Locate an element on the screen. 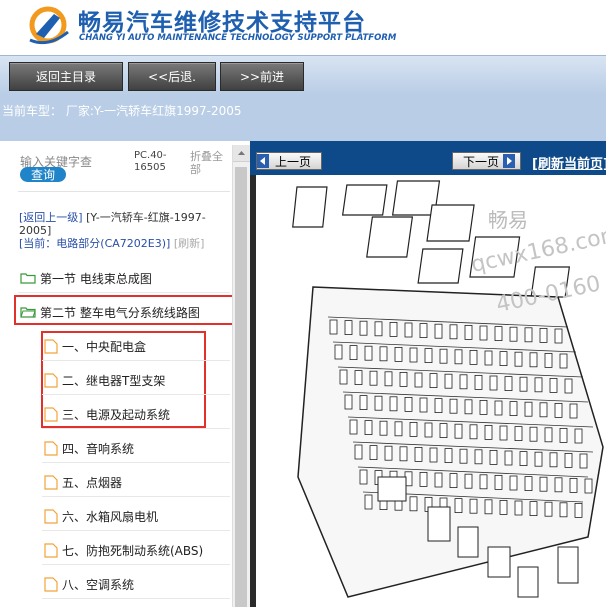  tree-file: 五、点烟器 is located at coordinates (83, 482).